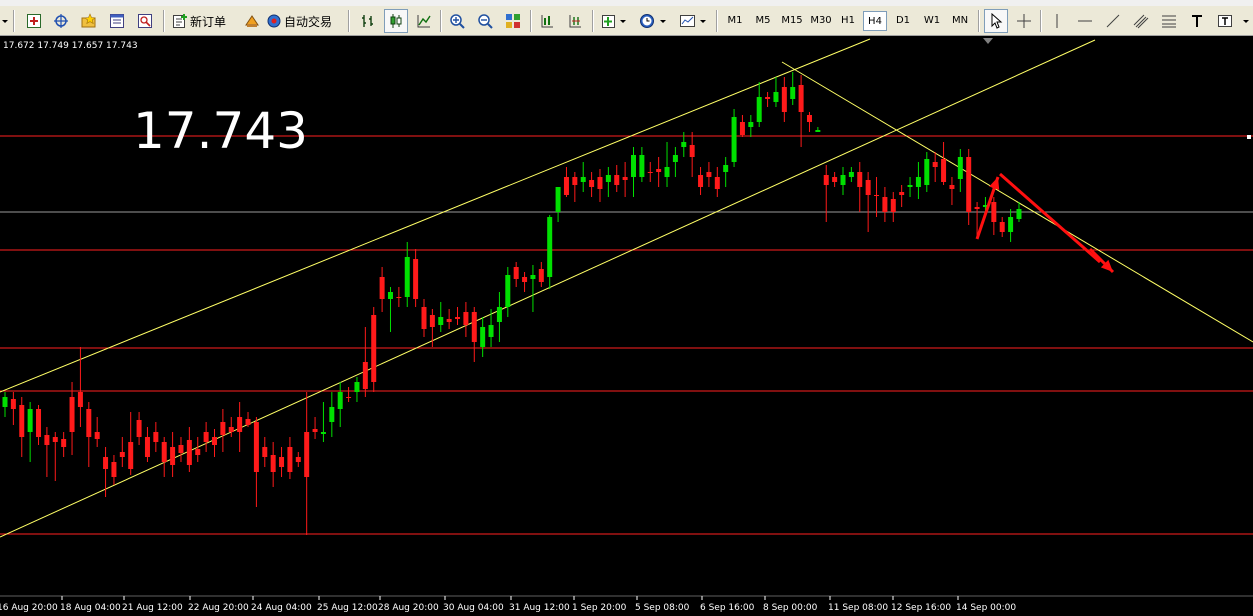 The width and height of the screenshot is (1253, 616). I want to click on timeframe-m15: M15, so click(792, 21).